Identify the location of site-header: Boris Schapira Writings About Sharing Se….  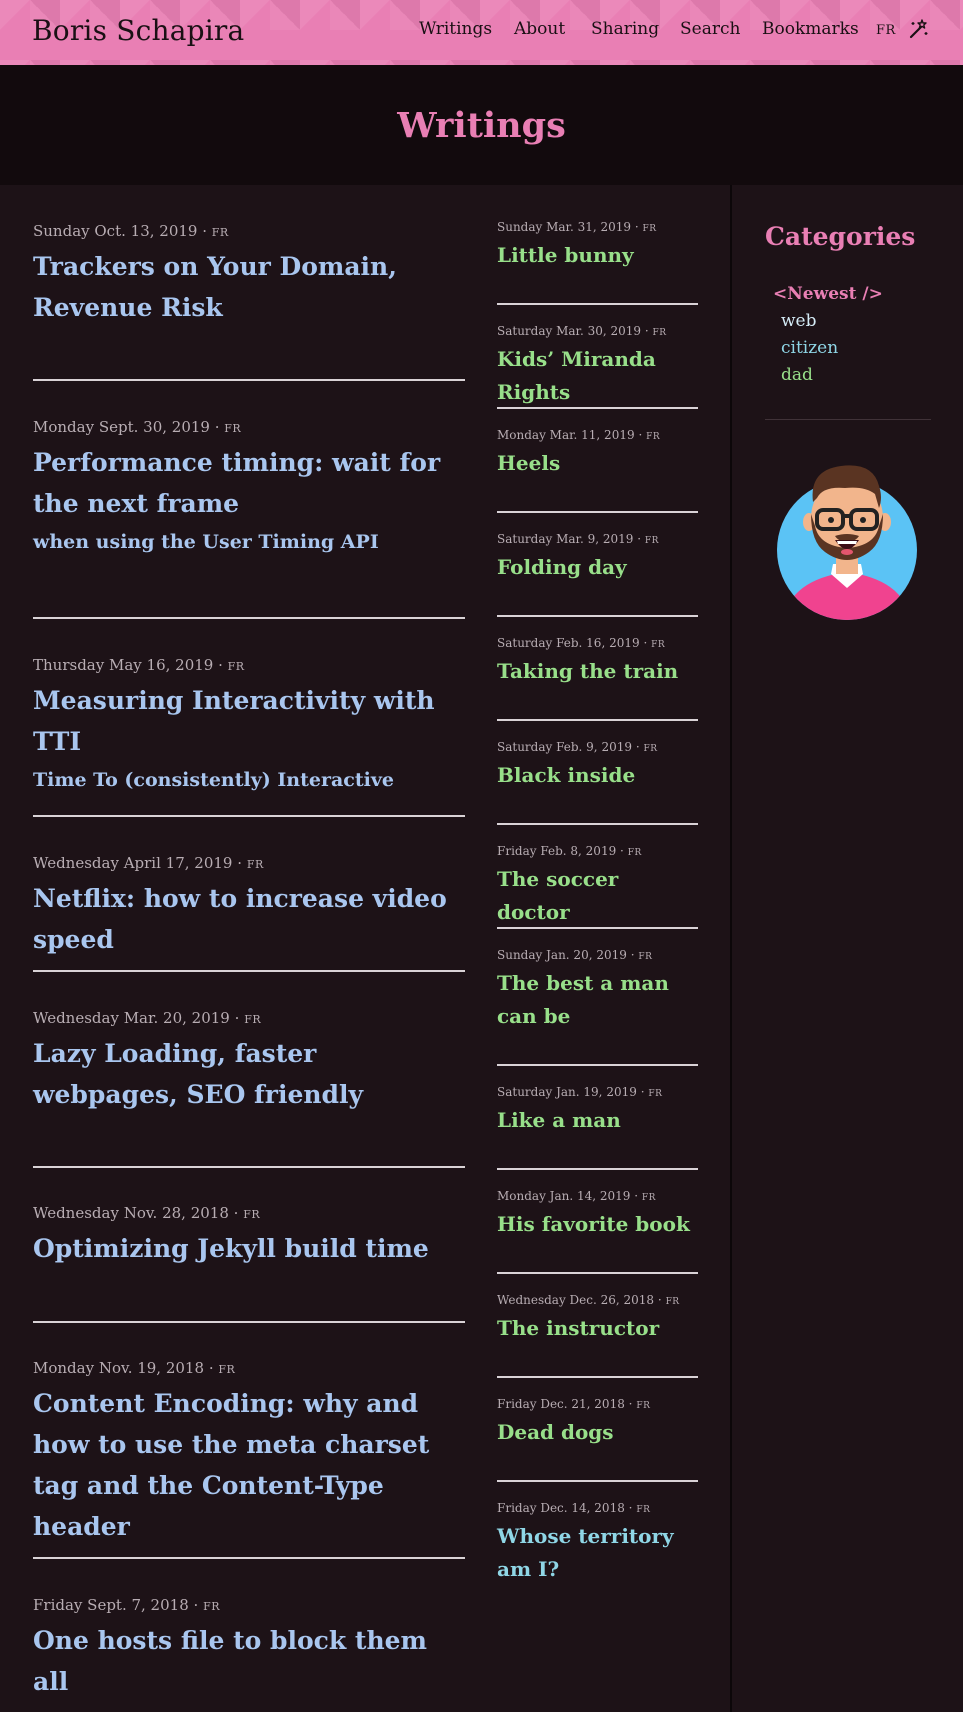
(481, 32).